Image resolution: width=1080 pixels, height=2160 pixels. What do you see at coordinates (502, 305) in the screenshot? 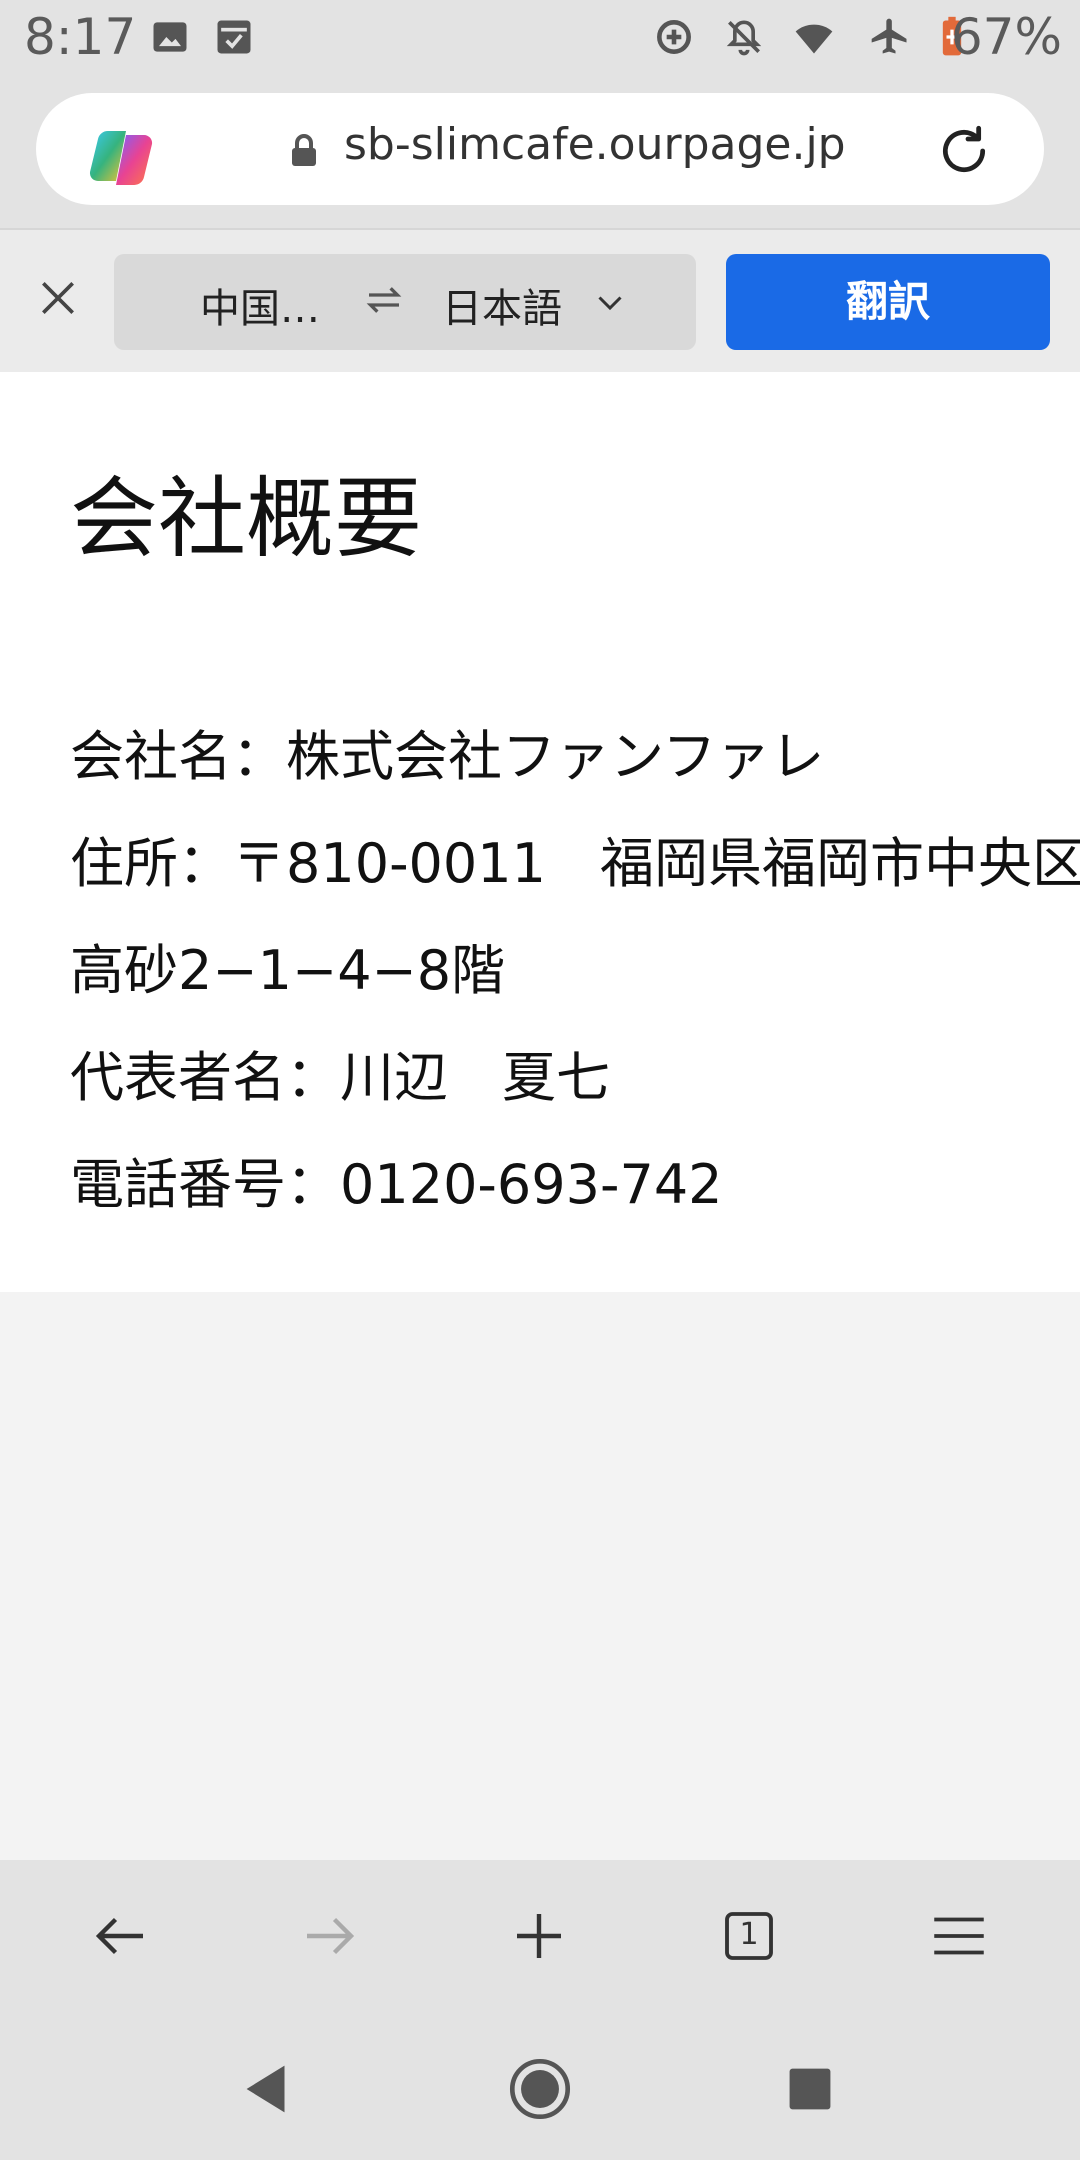
I see `target-language: 日本語` at bounding box center [502, 305].